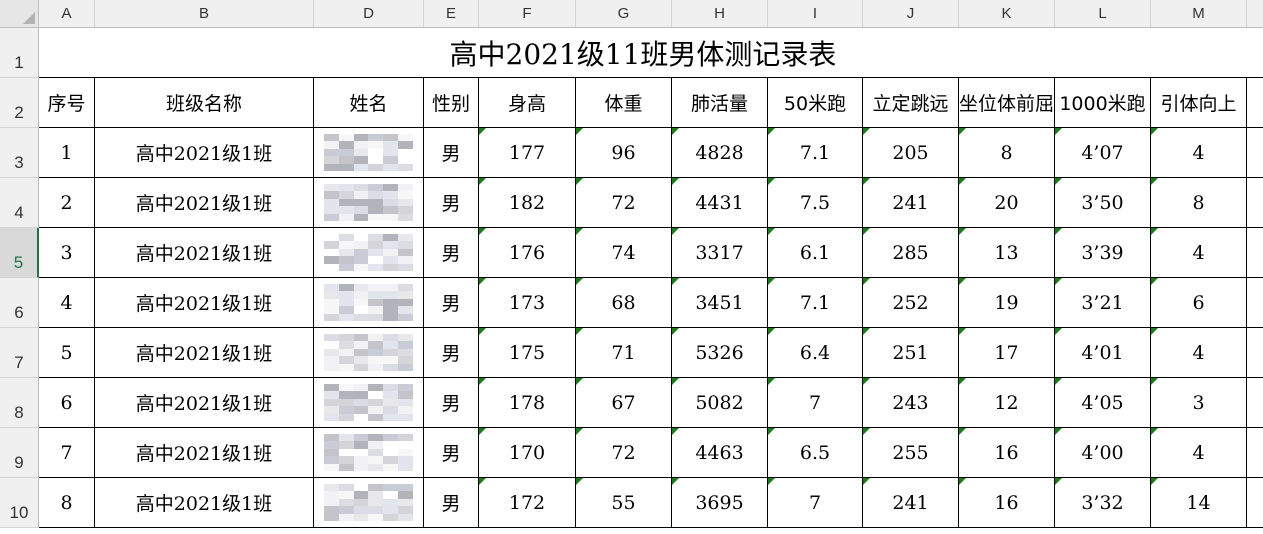 The width and height of the screenshot is (1263, 534). Describe the element at coordinates (19, 353) in the screenshot. I see `row-header-7: 7` at that location.